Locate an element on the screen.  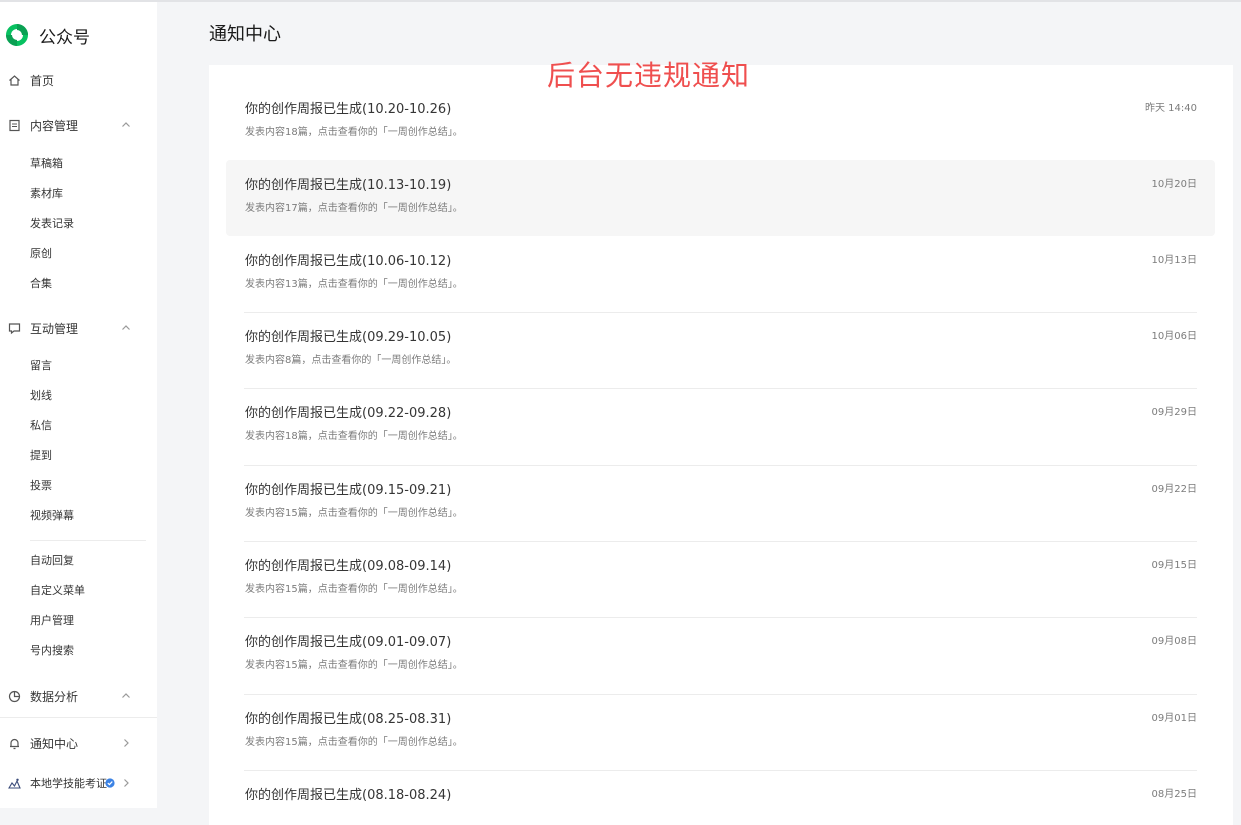
nav-original: 原创 is located at coordinates (41, 254).